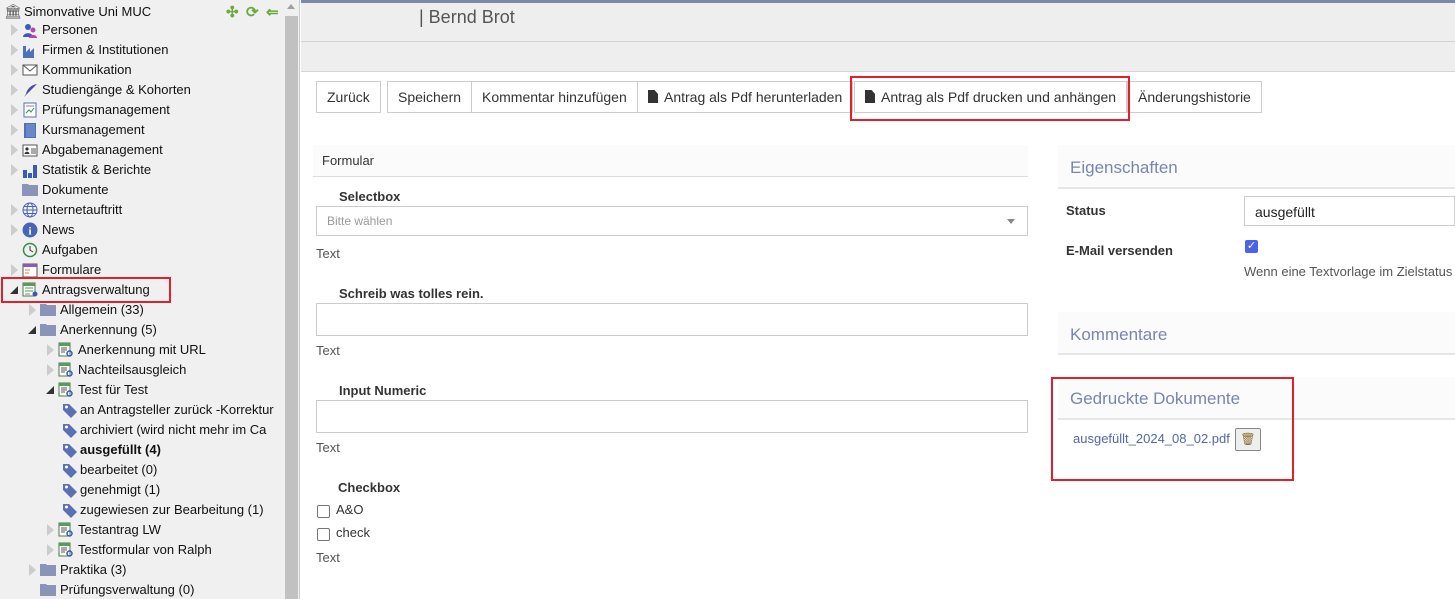  Describe the element at coordinates (323, 534) in the screenshot. I see `checkbox-check` at that location.